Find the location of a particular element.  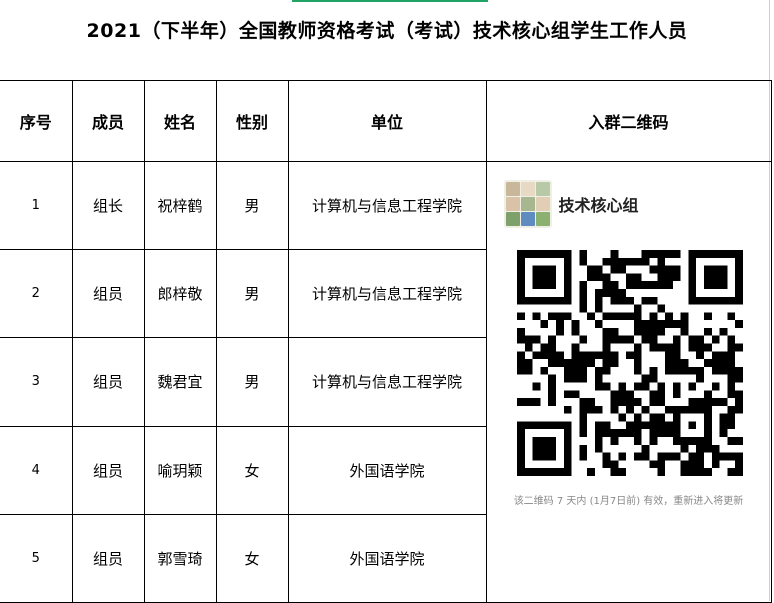

header-cell-qr: 入群二维码 is located at coordinates (628, 121).